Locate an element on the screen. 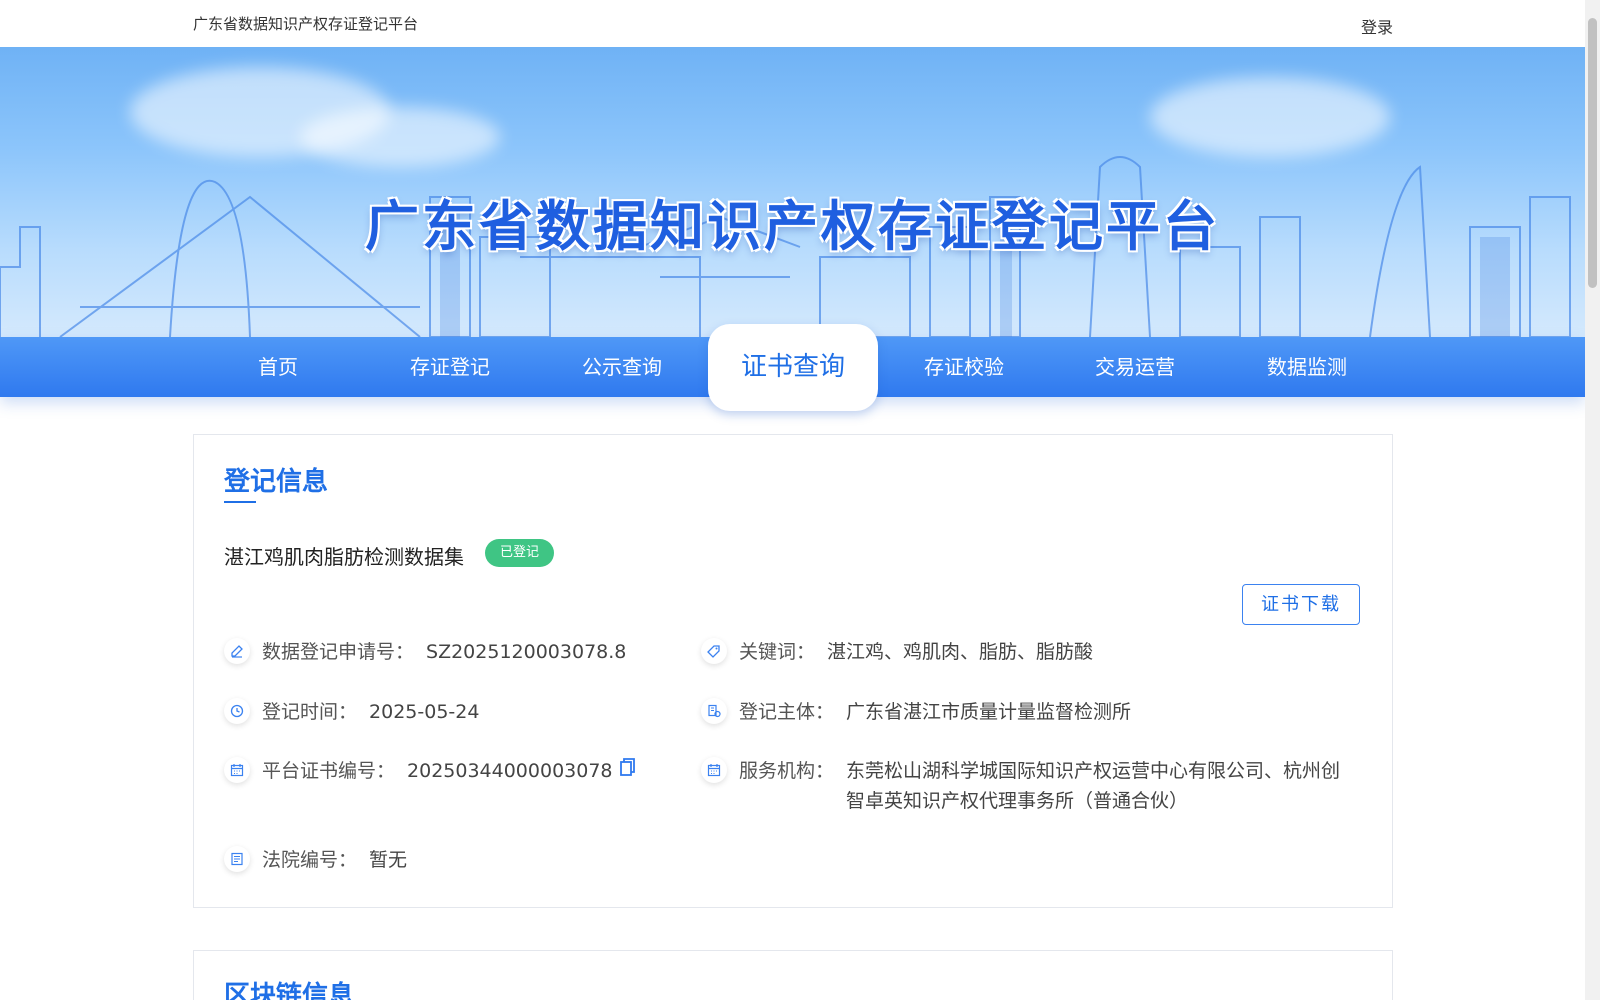  nav-item-home: 首页 is located at coordinates (278, 367).